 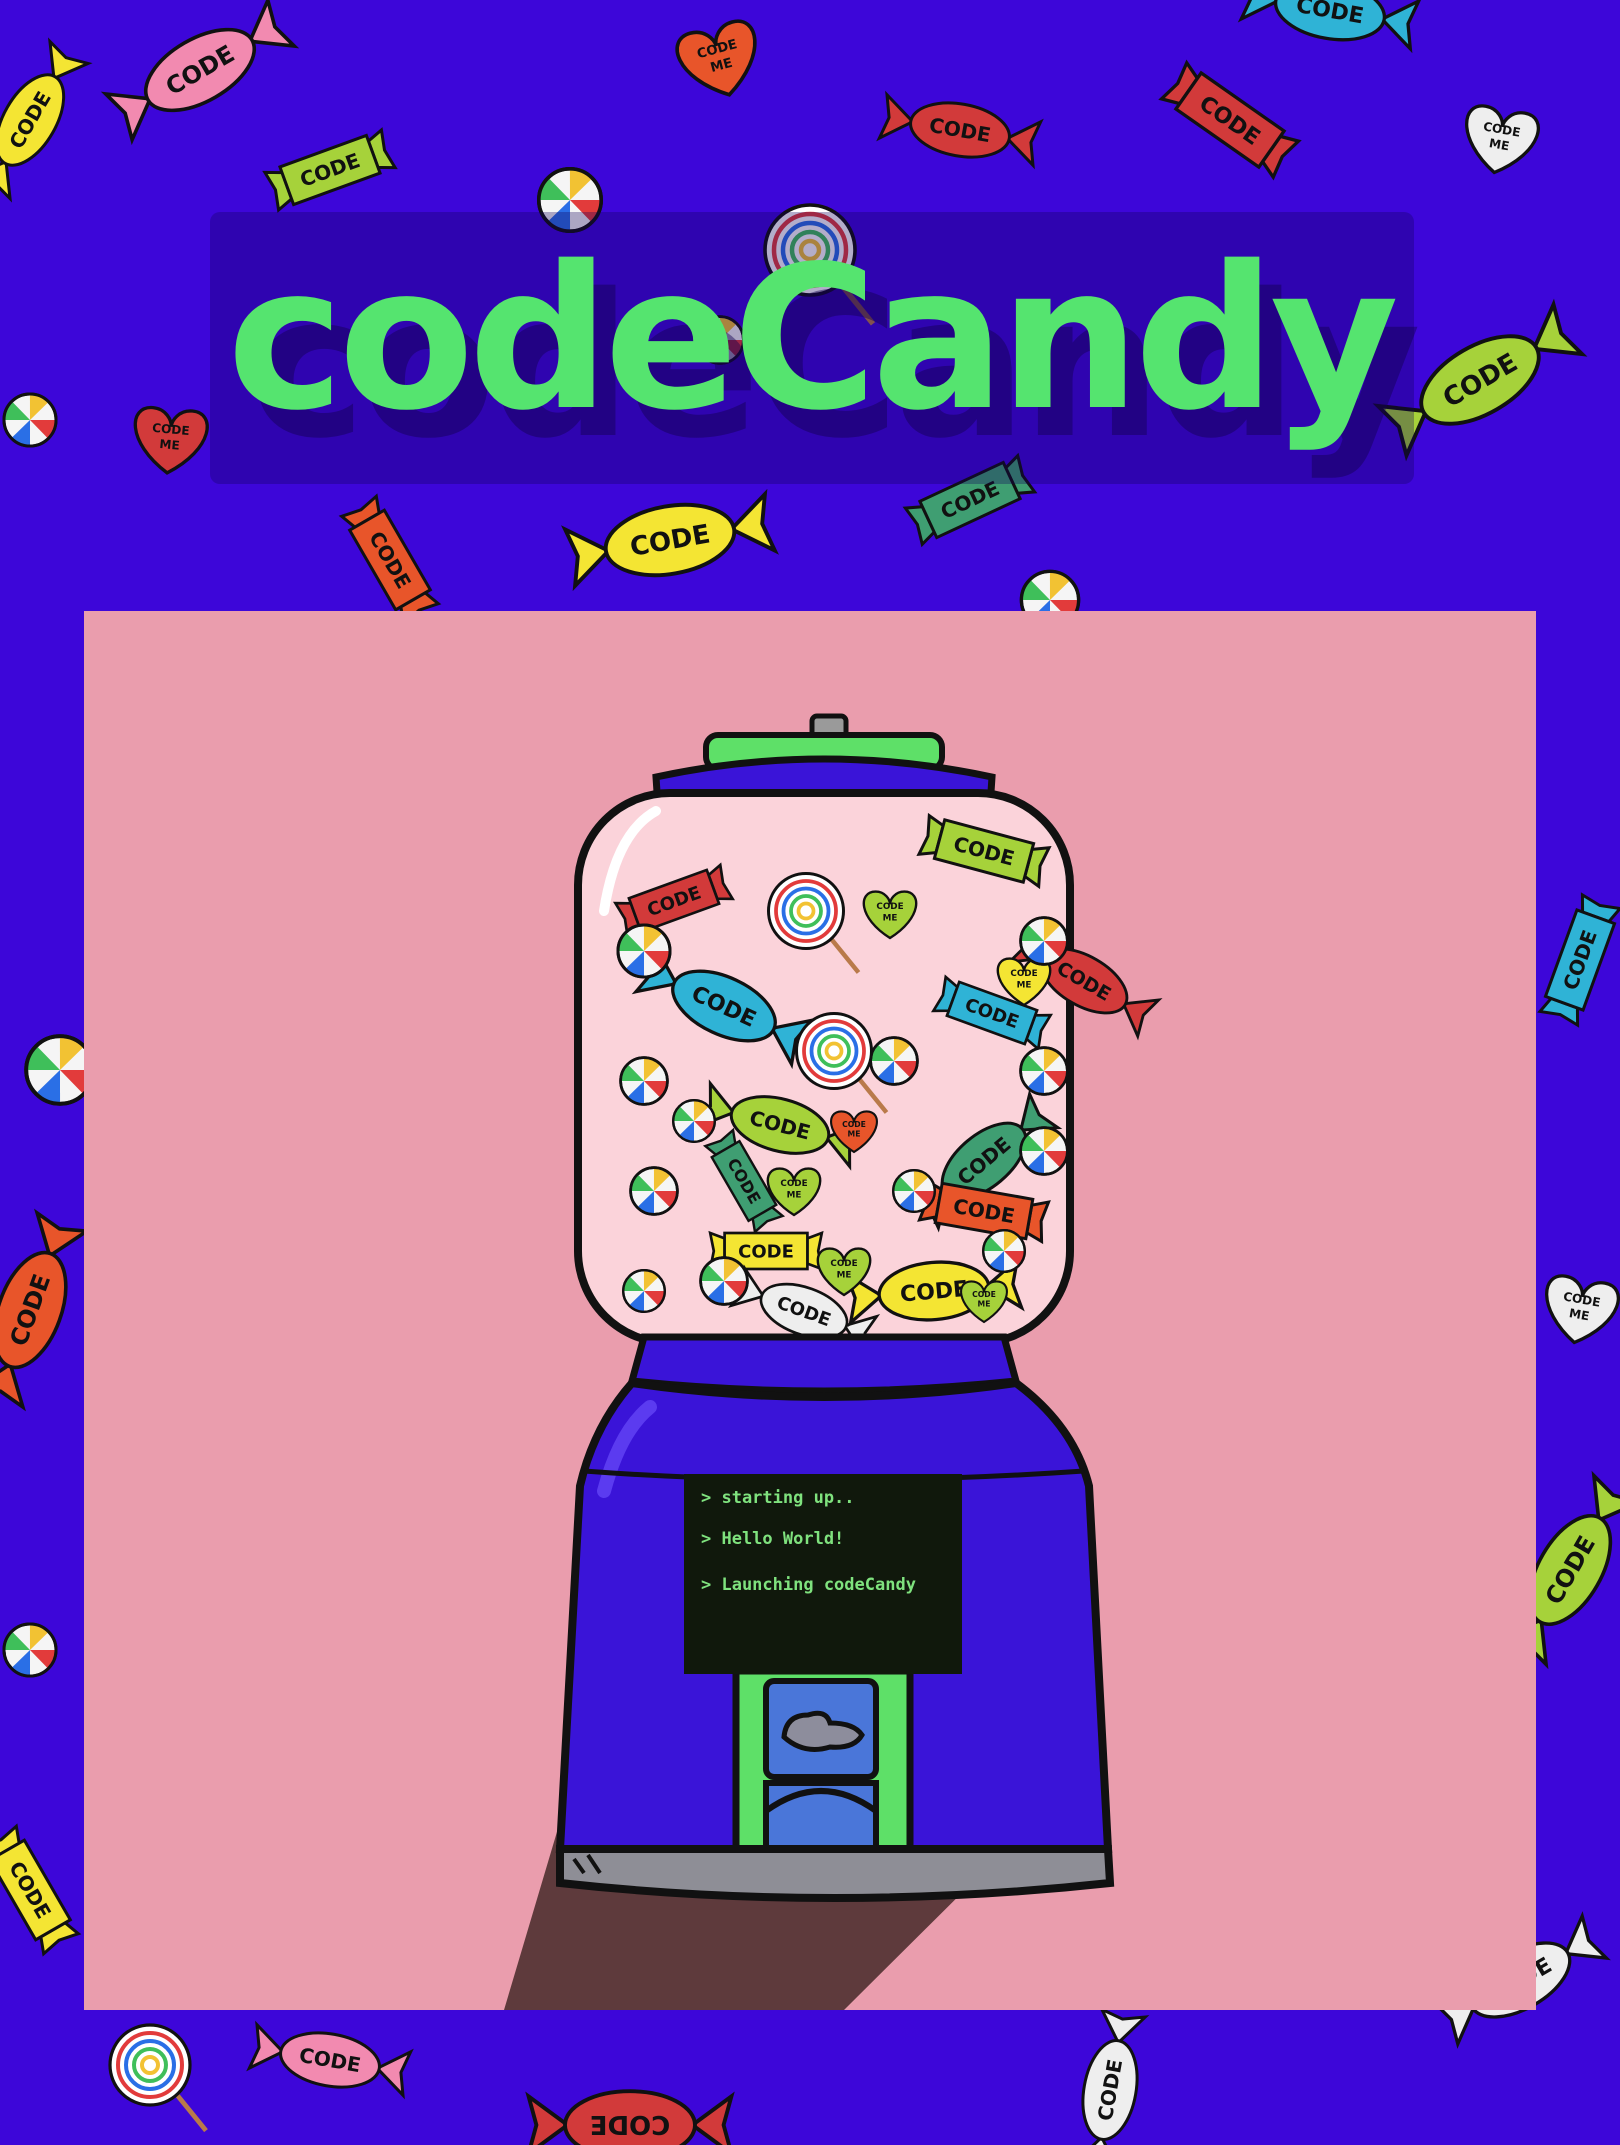 I want to click on screen-line-3: > Launching codeCandy, so click(x=808, y=1585).